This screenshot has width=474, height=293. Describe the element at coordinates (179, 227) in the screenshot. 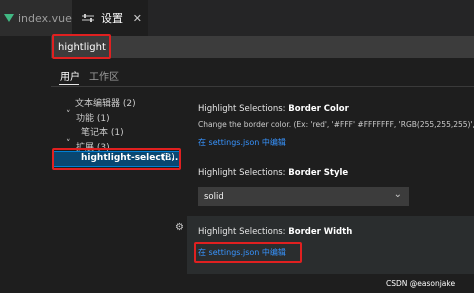

I see `gear-icon: ⚙` at that location.